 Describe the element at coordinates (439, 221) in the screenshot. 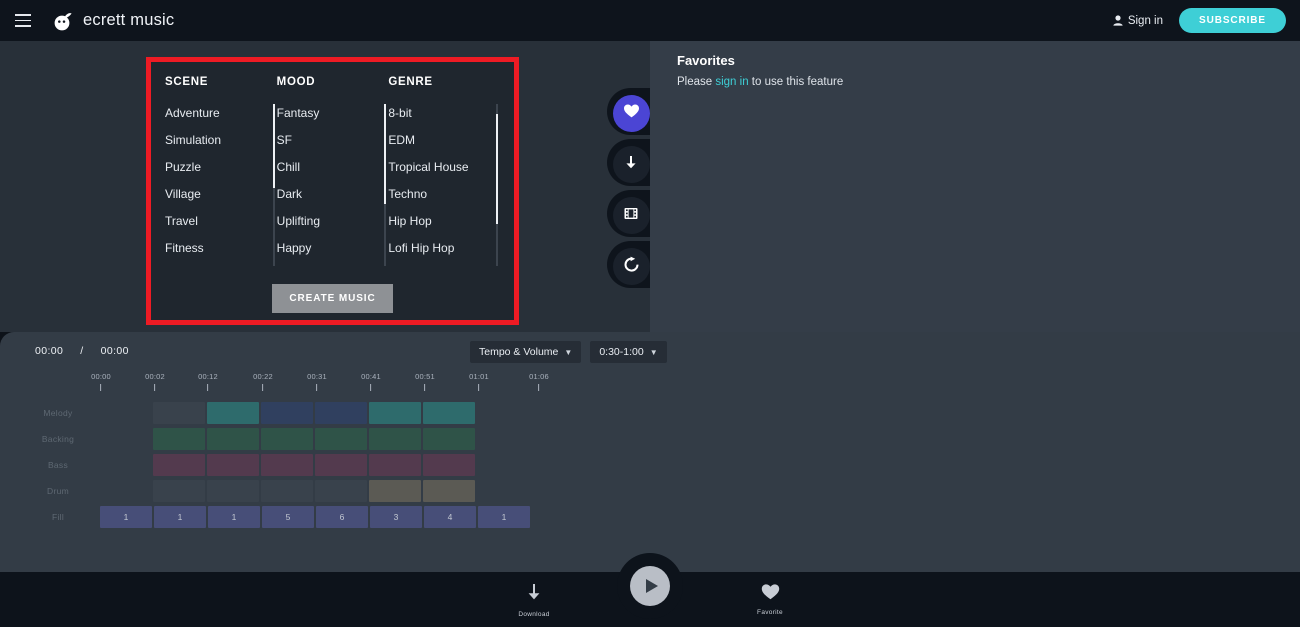

I see `genre-item: Hip Hop` at that location.